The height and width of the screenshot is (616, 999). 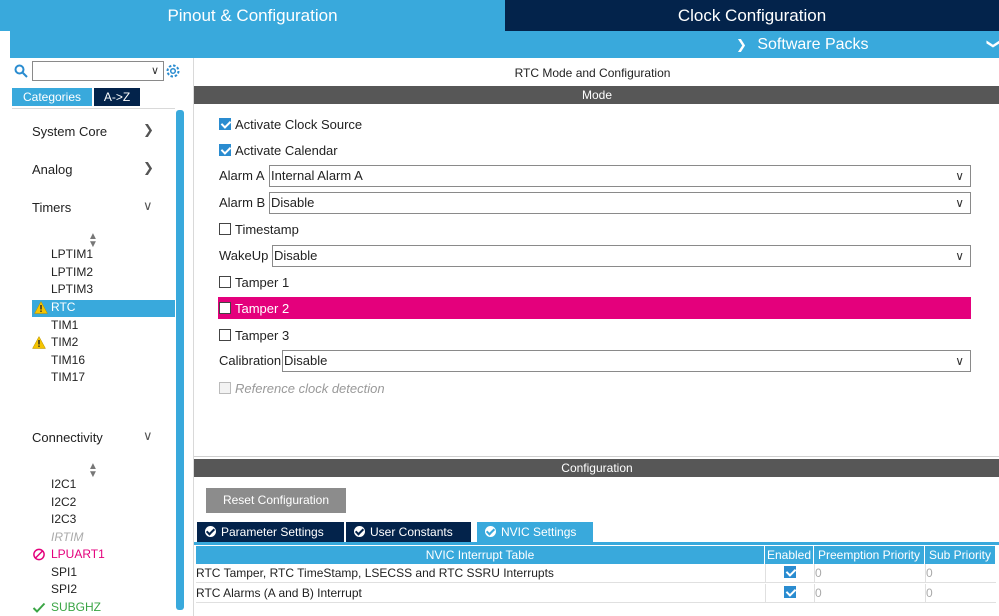 I want to click on search-icon, so click(x=21, y=71).